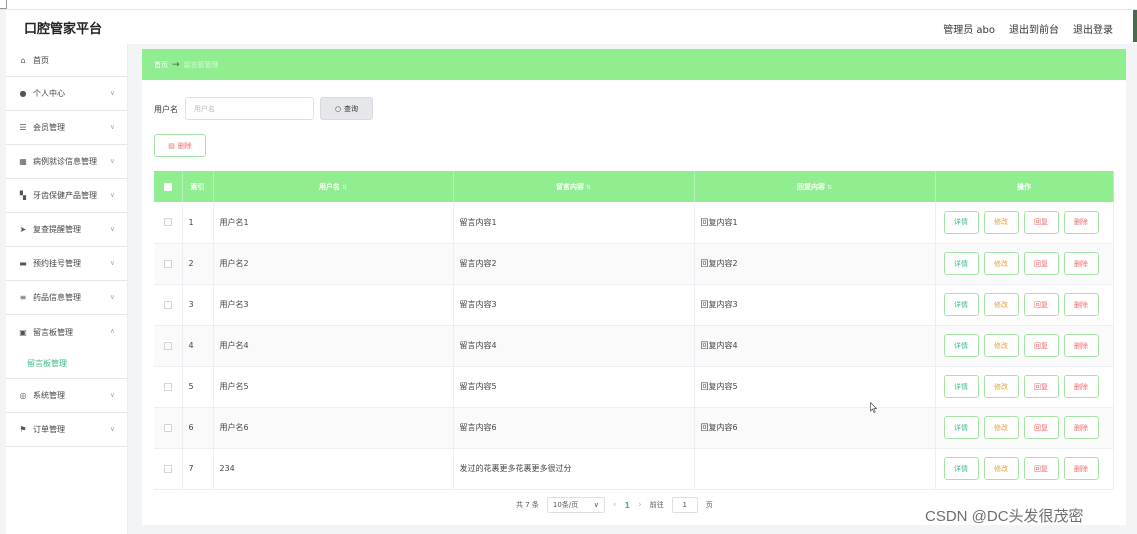  I want to click on cell-index: 1, so click(198, 223).